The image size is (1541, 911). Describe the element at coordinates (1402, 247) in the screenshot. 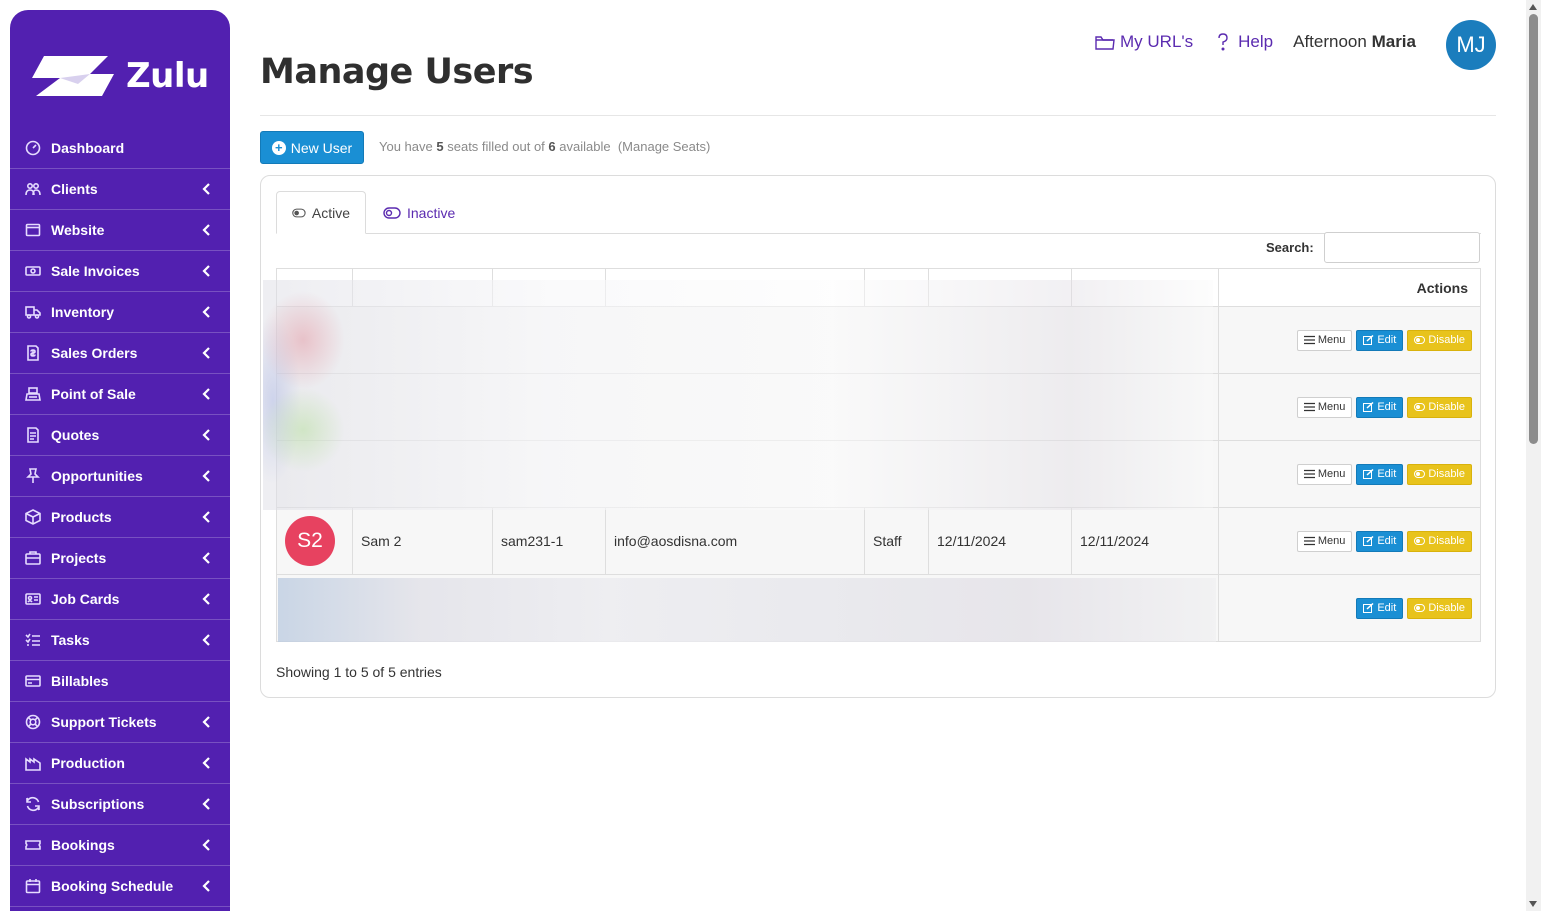

I see `search-input` at that location.